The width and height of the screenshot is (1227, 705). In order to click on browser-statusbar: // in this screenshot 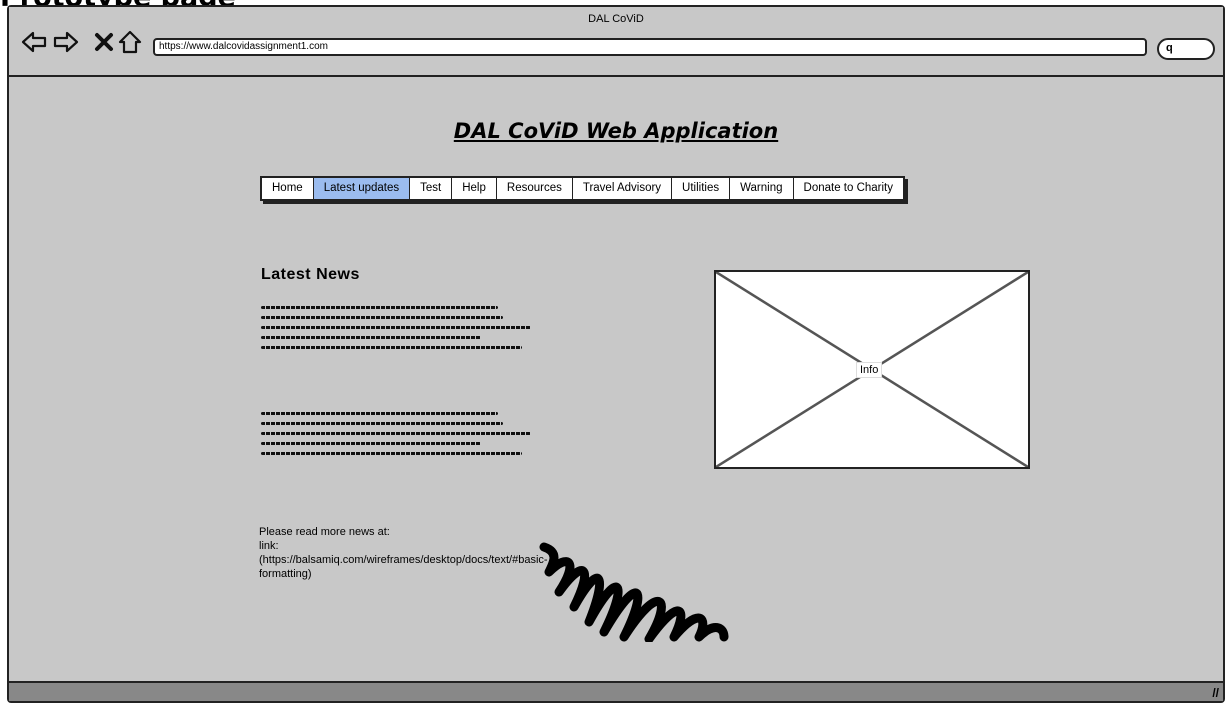, I will do `click(616, 691)`.